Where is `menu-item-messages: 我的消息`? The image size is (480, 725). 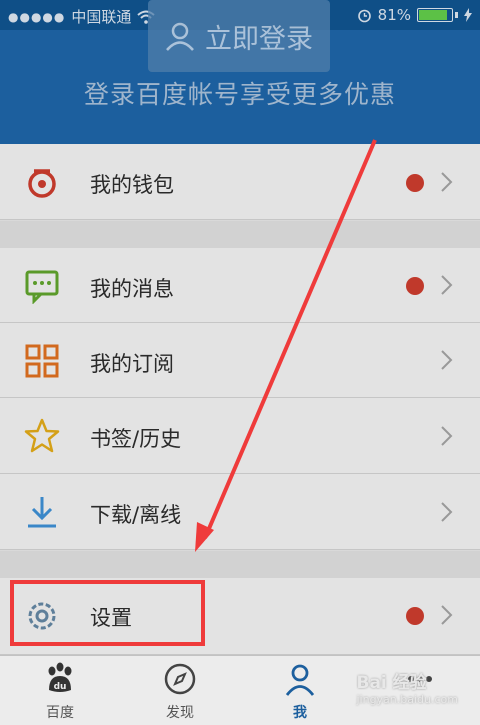 menu-item-messages: 我的消息 is located at coordinates (240, 285).